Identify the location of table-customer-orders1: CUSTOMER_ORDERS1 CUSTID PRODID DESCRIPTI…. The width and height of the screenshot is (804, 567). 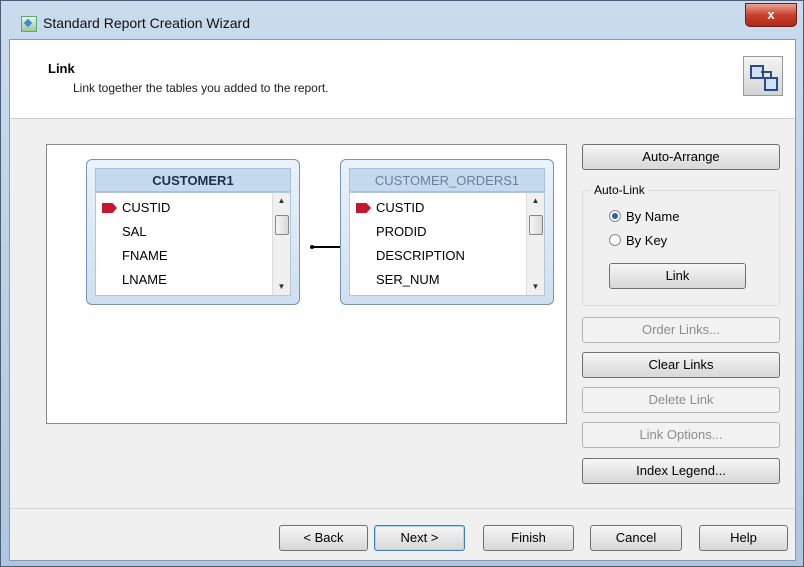
(447, 232).